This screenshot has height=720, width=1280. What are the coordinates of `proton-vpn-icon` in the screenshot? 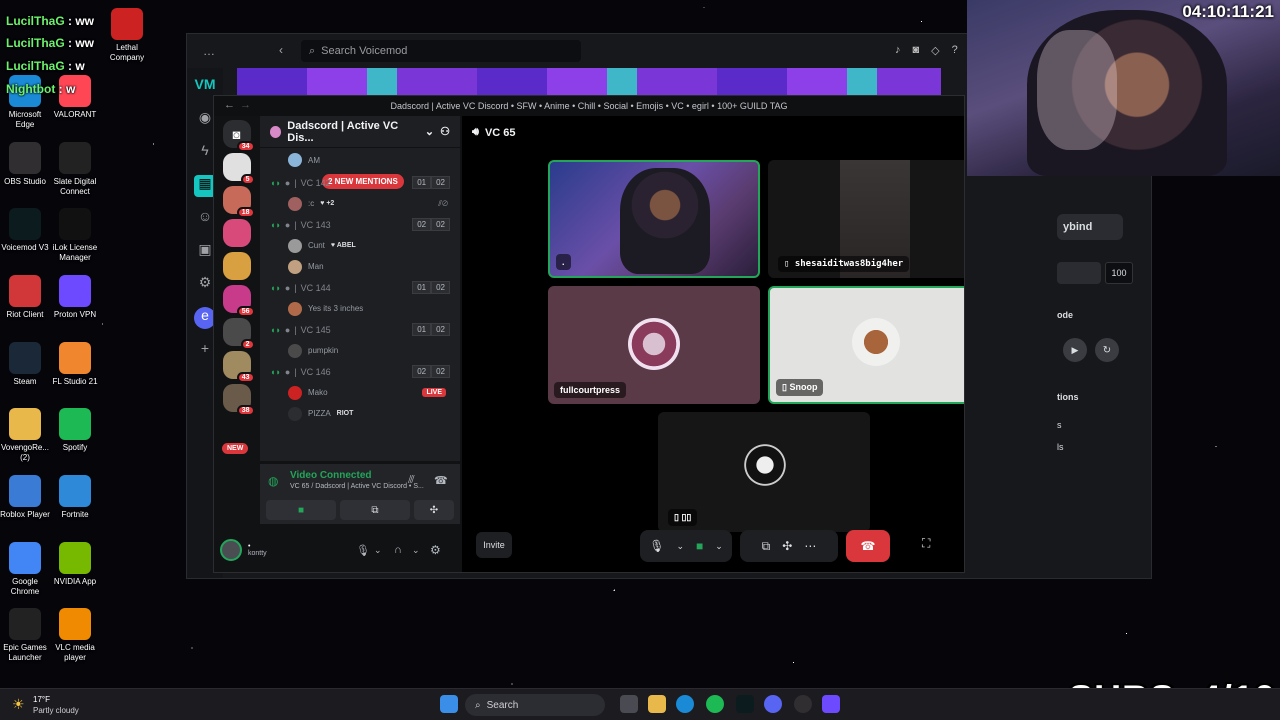 It's located at (831, 704).